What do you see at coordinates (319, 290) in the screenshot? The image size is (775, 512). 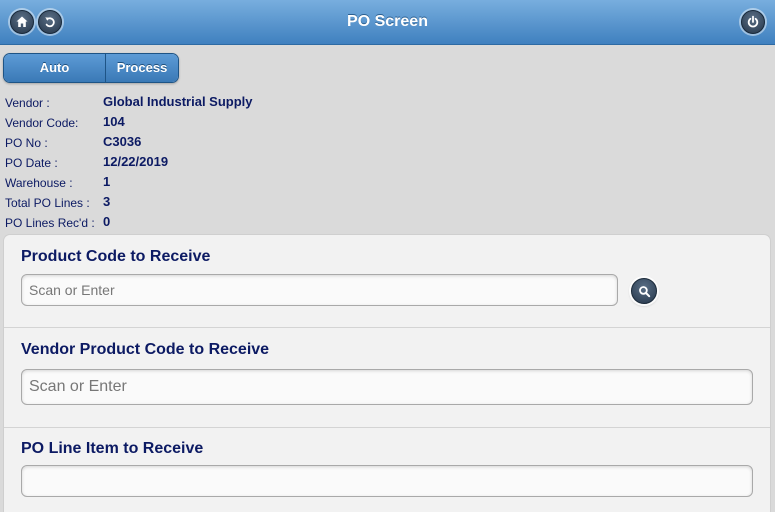 I see `product-code-input` at bounding box center [319, 290].